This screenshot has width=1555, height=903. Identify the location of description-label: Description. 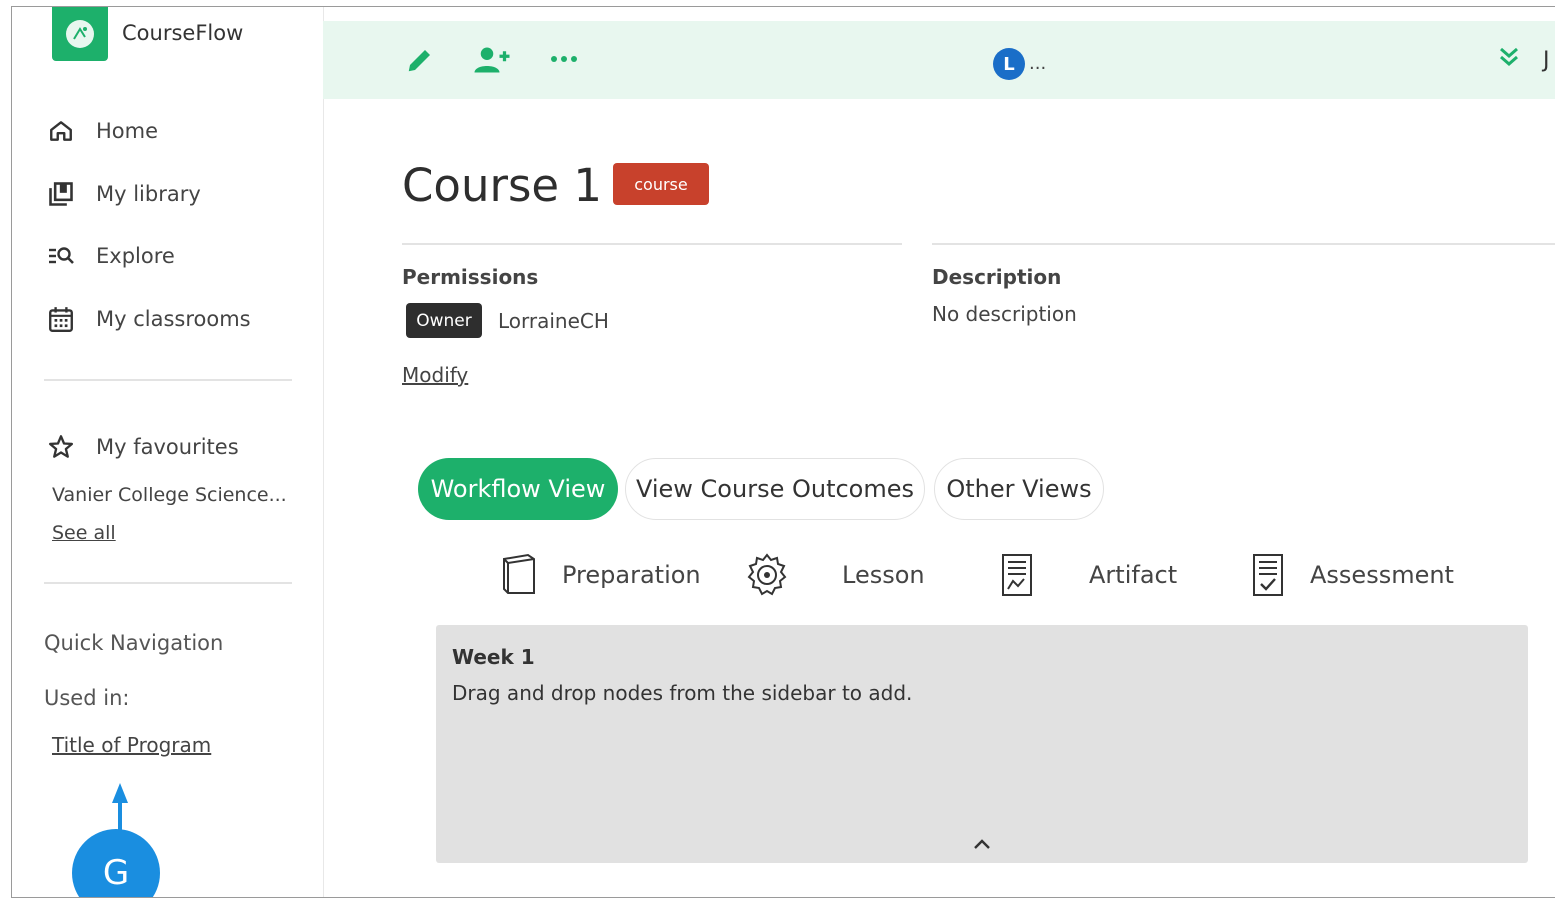
(997, 277).